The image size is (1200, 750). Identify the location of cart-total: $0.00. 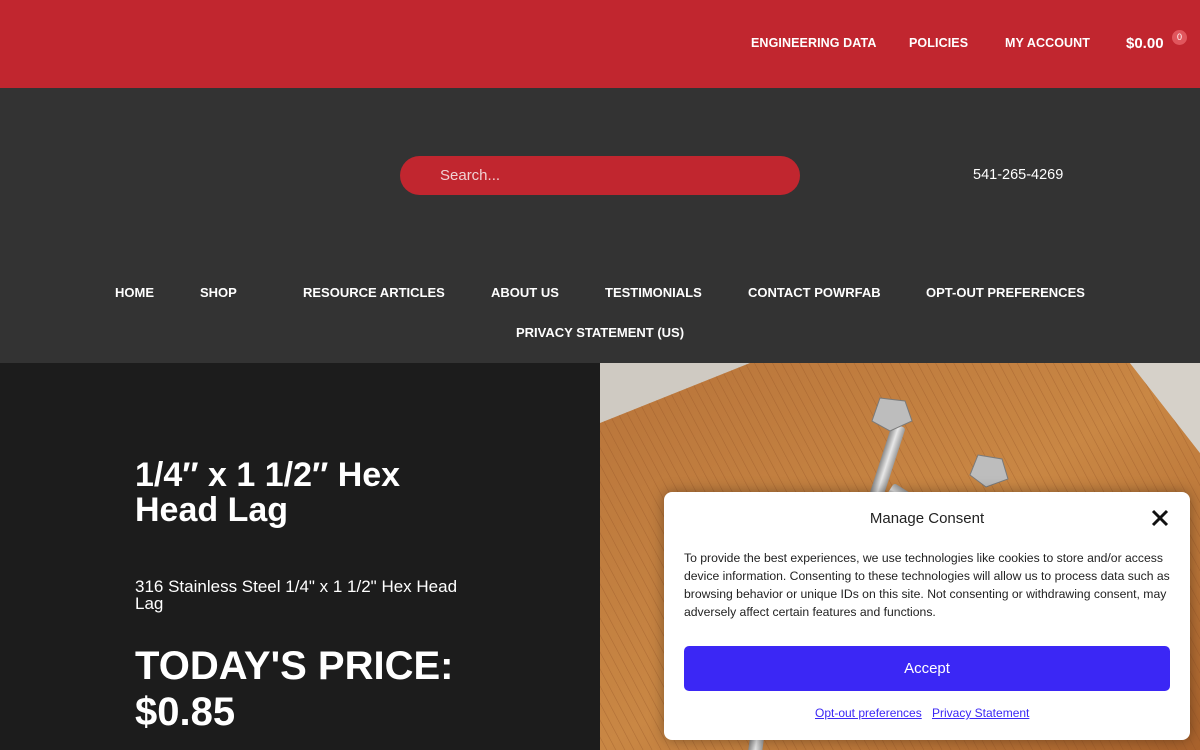
(1145, 43).